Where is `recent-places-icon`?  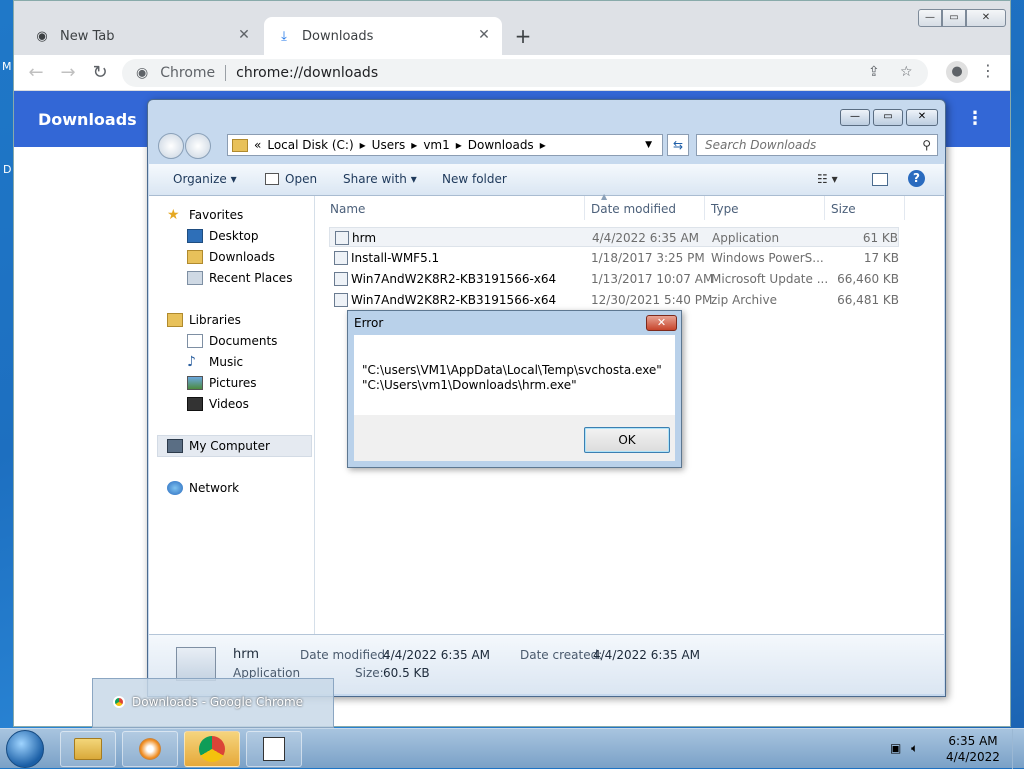 recent-places-icon is located at coordinates (195, 278).